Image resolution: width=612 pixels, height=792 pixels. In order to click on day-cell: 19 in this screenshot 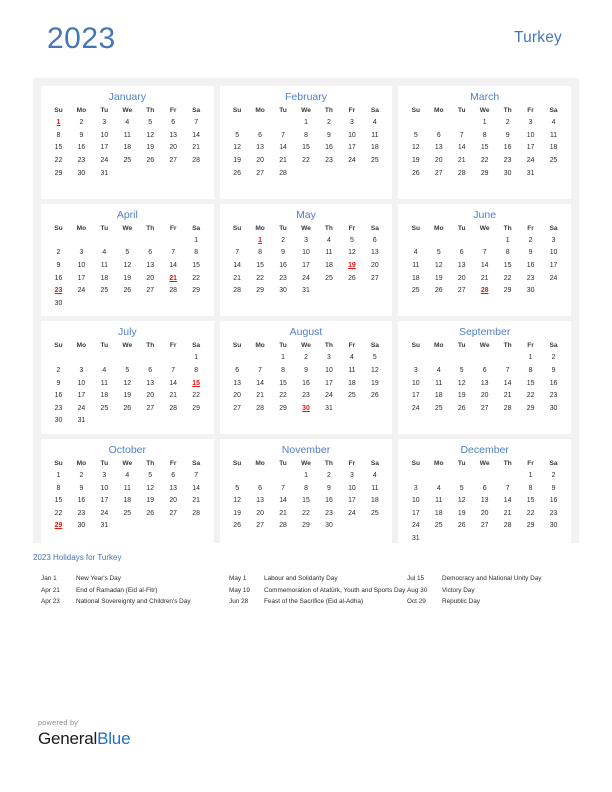, I will do `click(461, 513)`.